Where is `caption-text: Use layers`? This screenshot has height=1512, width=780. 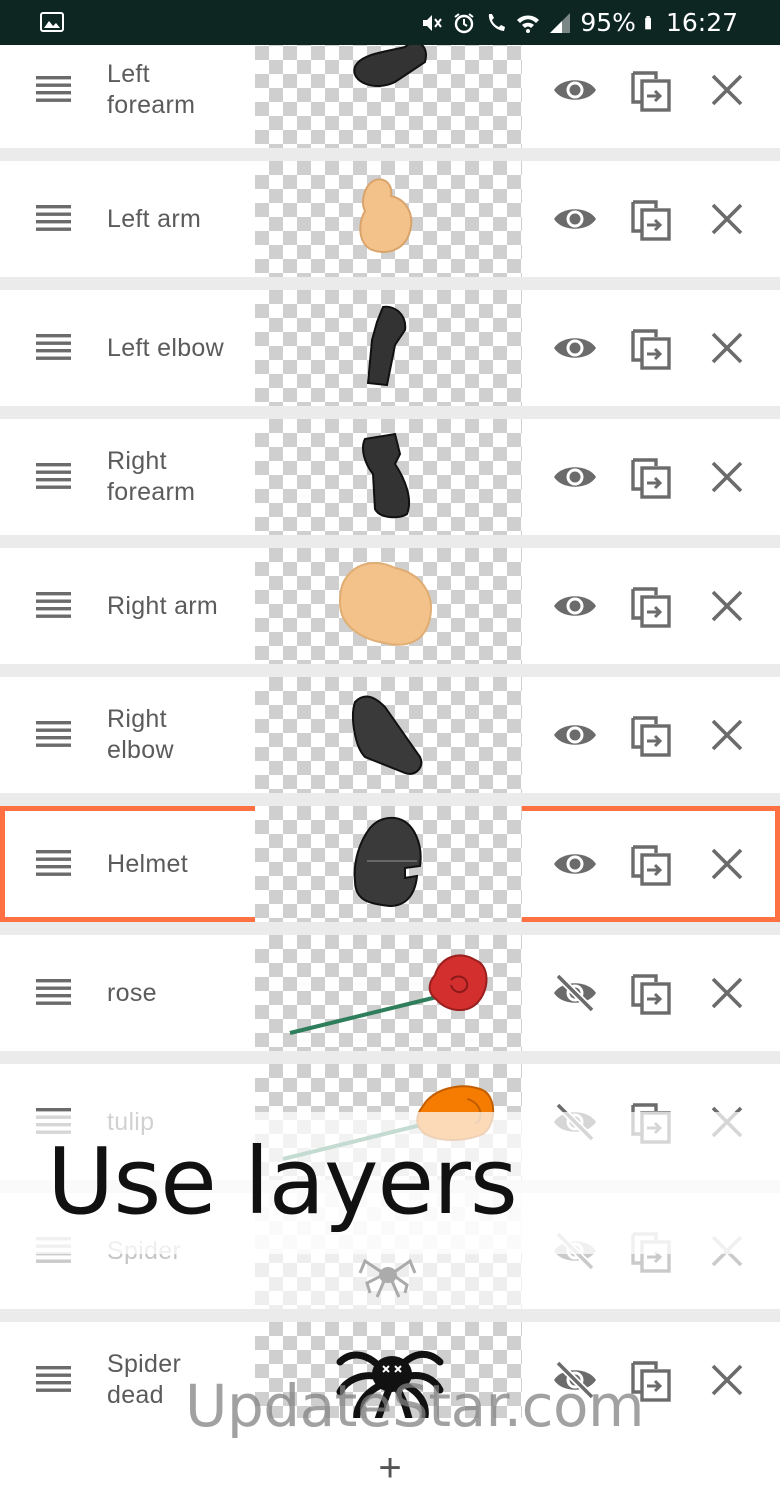
caption-text: Use layers is located at coordinates (282, 1181).